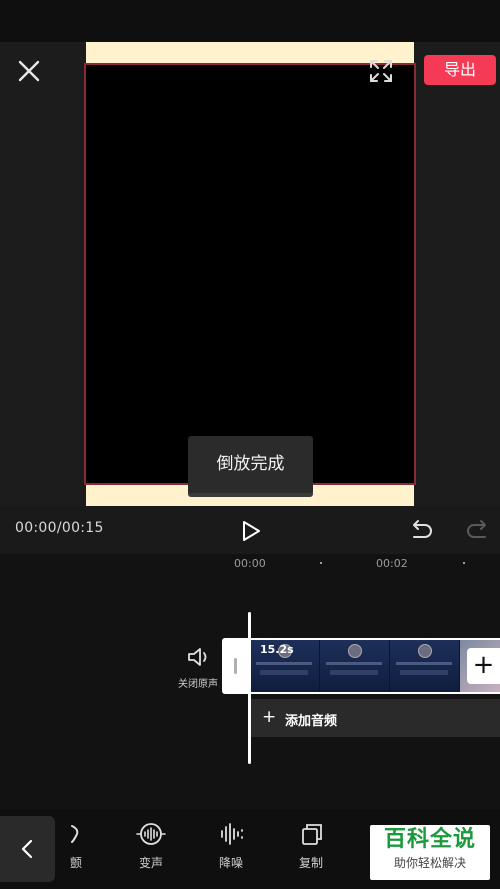 The height and width of the screenshot is (889, 500). What do you see at coordinates (311, 719) in the screenshot?
I see `add-audio-label: 添加音频` at bounding box center [311, 719].